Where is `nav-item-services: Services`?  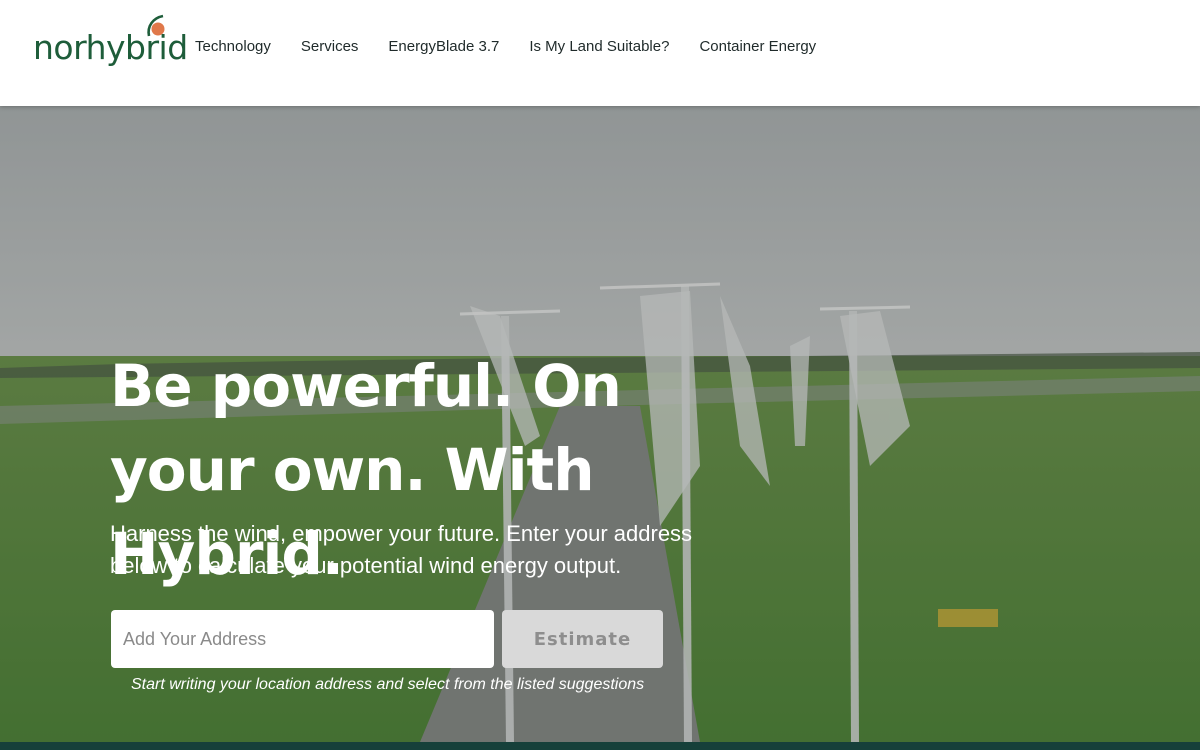
nav-item-services: Services is located at coordinates (330, 46).